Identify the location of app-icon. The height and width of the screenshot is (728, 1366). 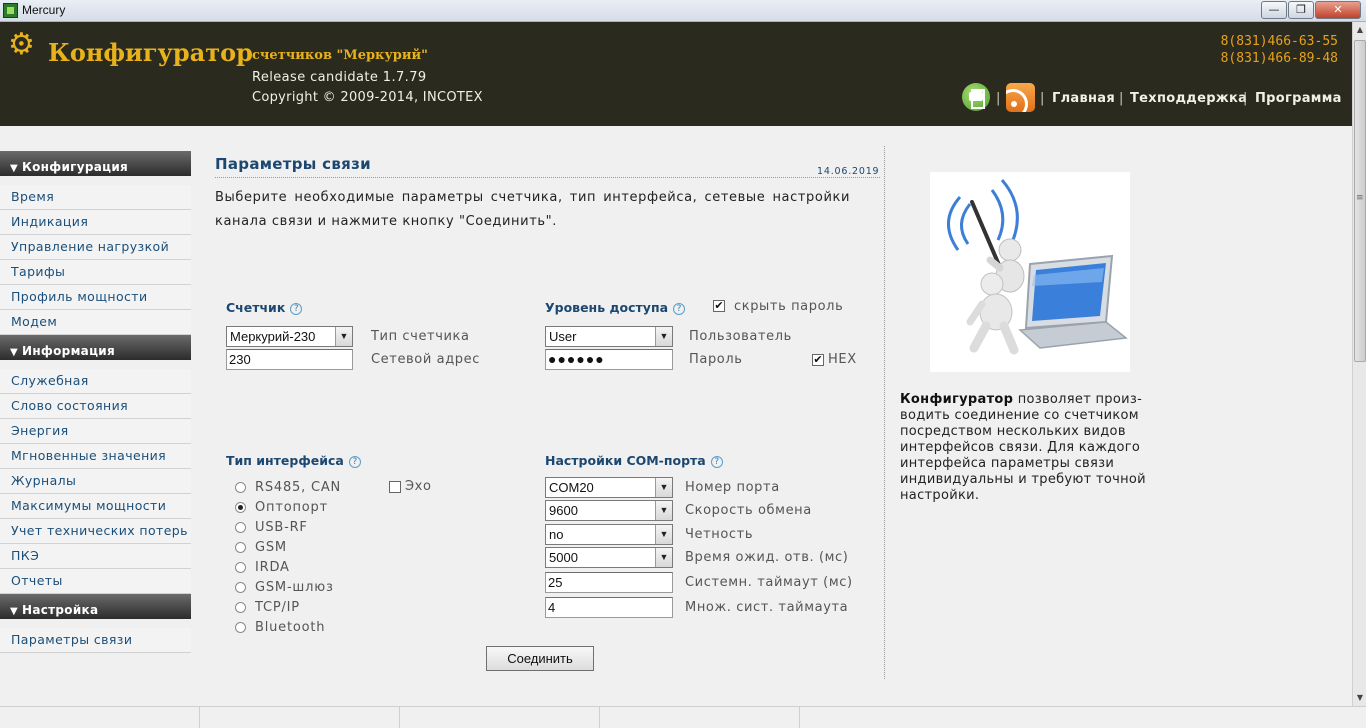
(10, 10).